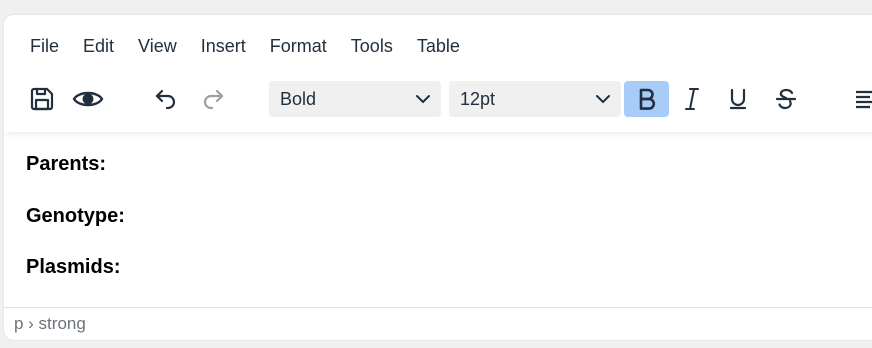 Image resolution: width=872 pixels, height=348 pixels. I want to click on menu-table: Table, so click(438, 46).